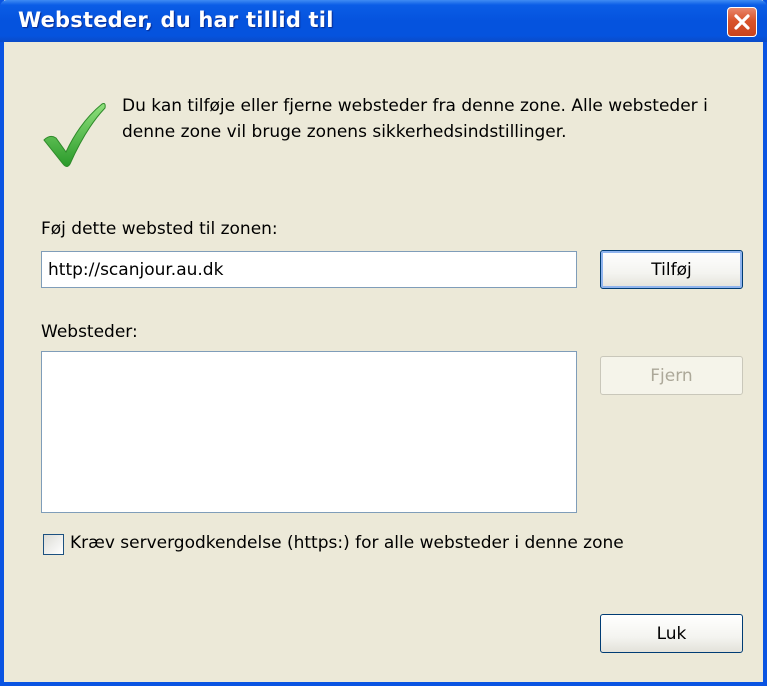 The height and width of the screenshot is (686, 767). Describe the element at coordinates (671, 633) in the screenshot. I see `close-button: Luk` at that location.